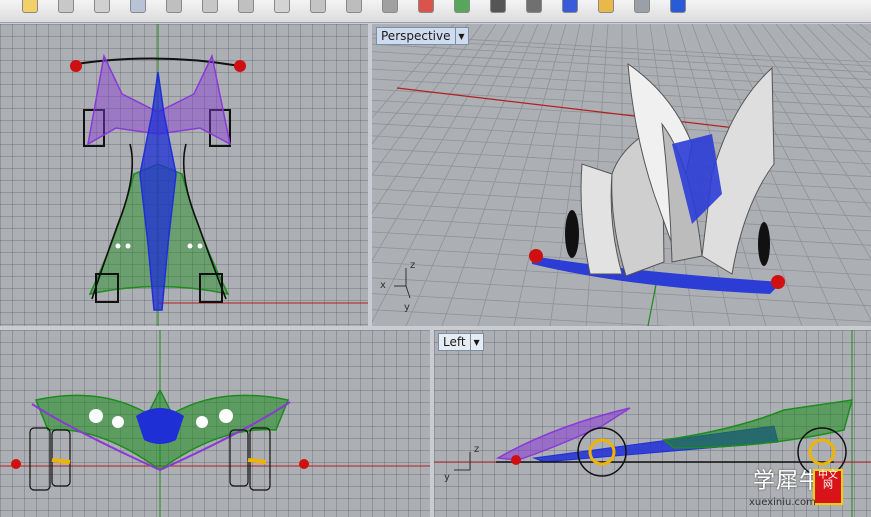  I want to click on curve-icon, so click(138, 6).